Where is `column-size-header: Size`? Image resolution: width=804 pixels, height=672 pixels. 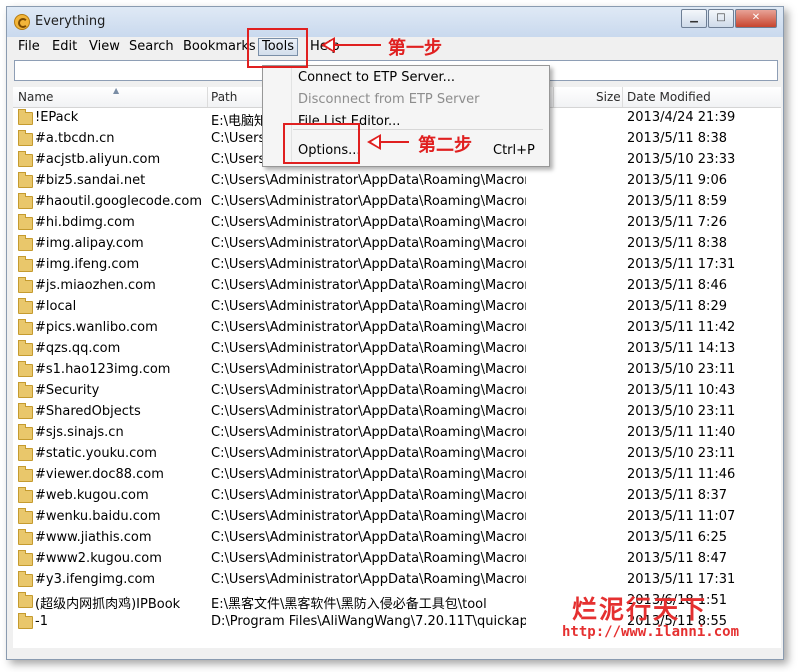
column-size-header: Size is located at coordinates (608, 97).